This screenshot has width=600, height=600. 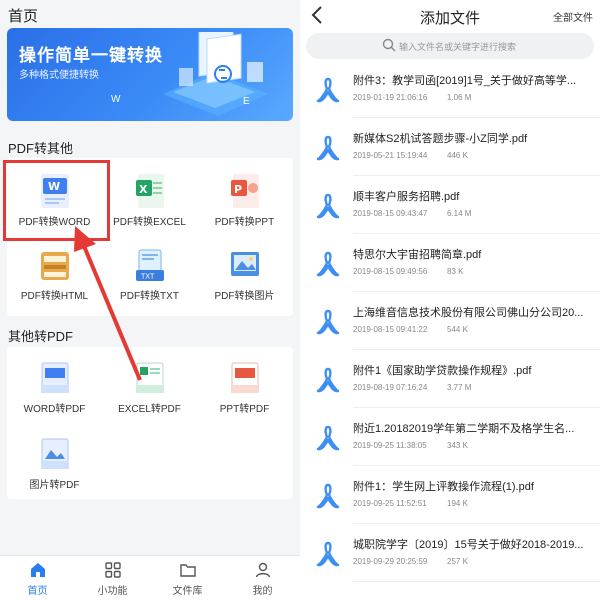 I want to click on svg-text: X, so click(x=143, y=189).